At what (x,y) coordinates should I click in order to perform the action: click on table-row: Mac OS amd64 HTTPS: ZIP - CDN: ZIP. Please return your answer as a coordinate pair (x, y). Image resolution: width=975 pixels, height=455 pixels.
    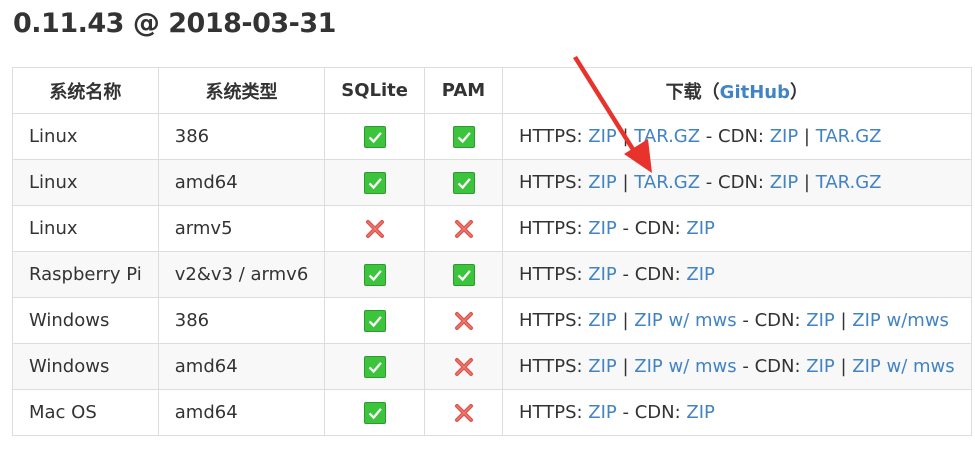
    Looking at the image, I should click on (492, 412).